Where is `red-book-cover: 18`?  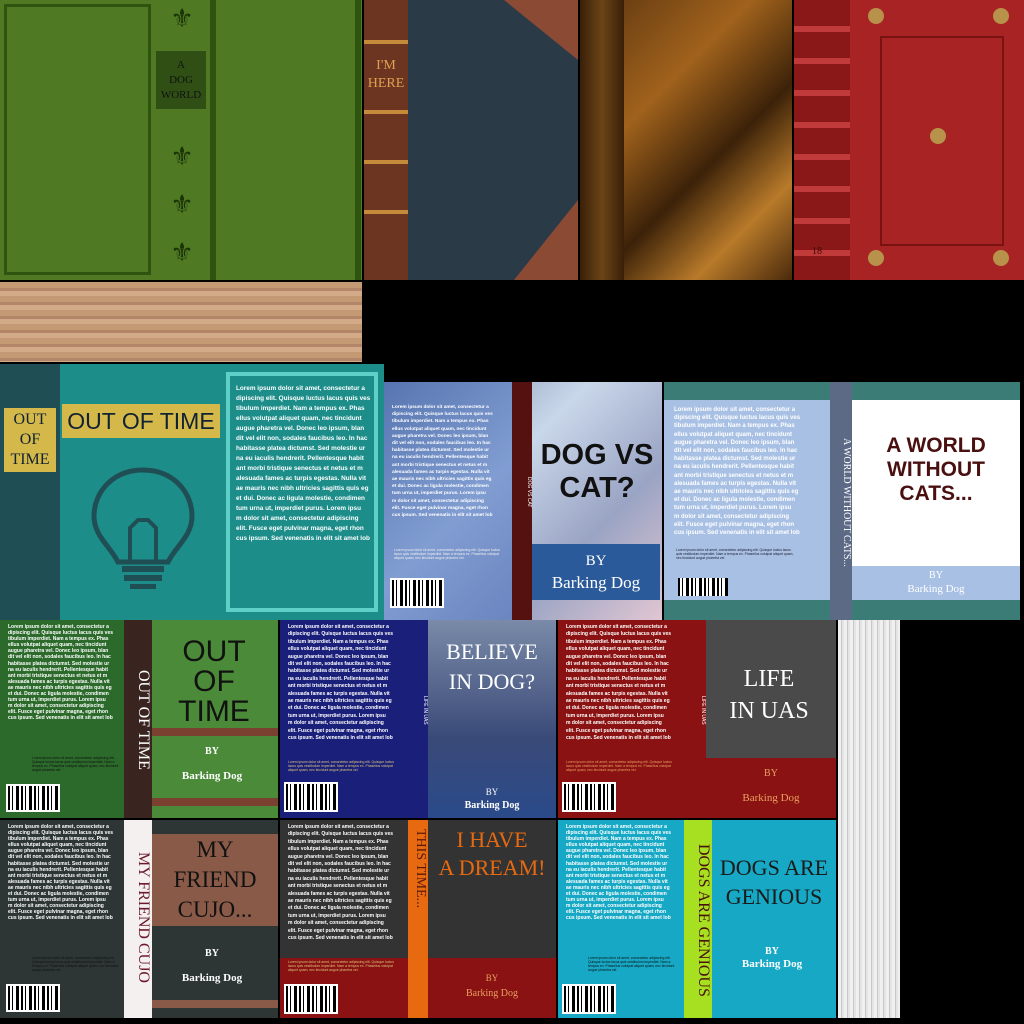
red-book-cover: 18 is located at coordinates (909, 140).